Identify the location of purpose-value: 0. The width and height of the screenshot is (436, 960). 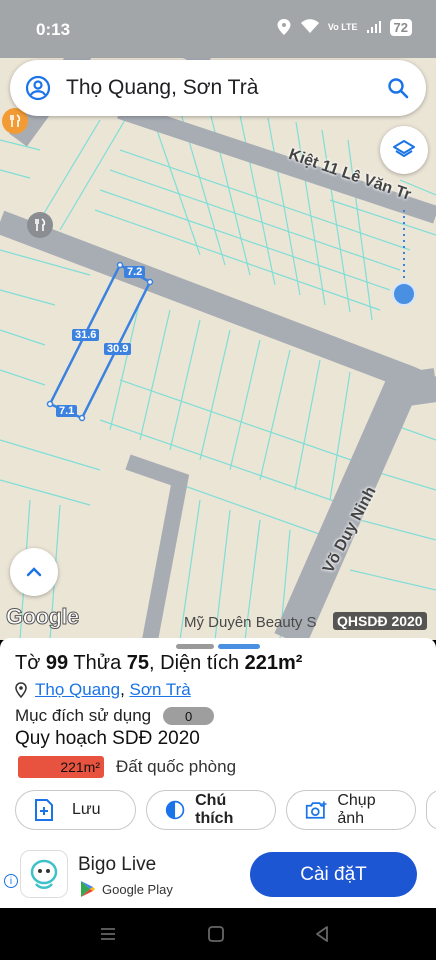
(189, 716).